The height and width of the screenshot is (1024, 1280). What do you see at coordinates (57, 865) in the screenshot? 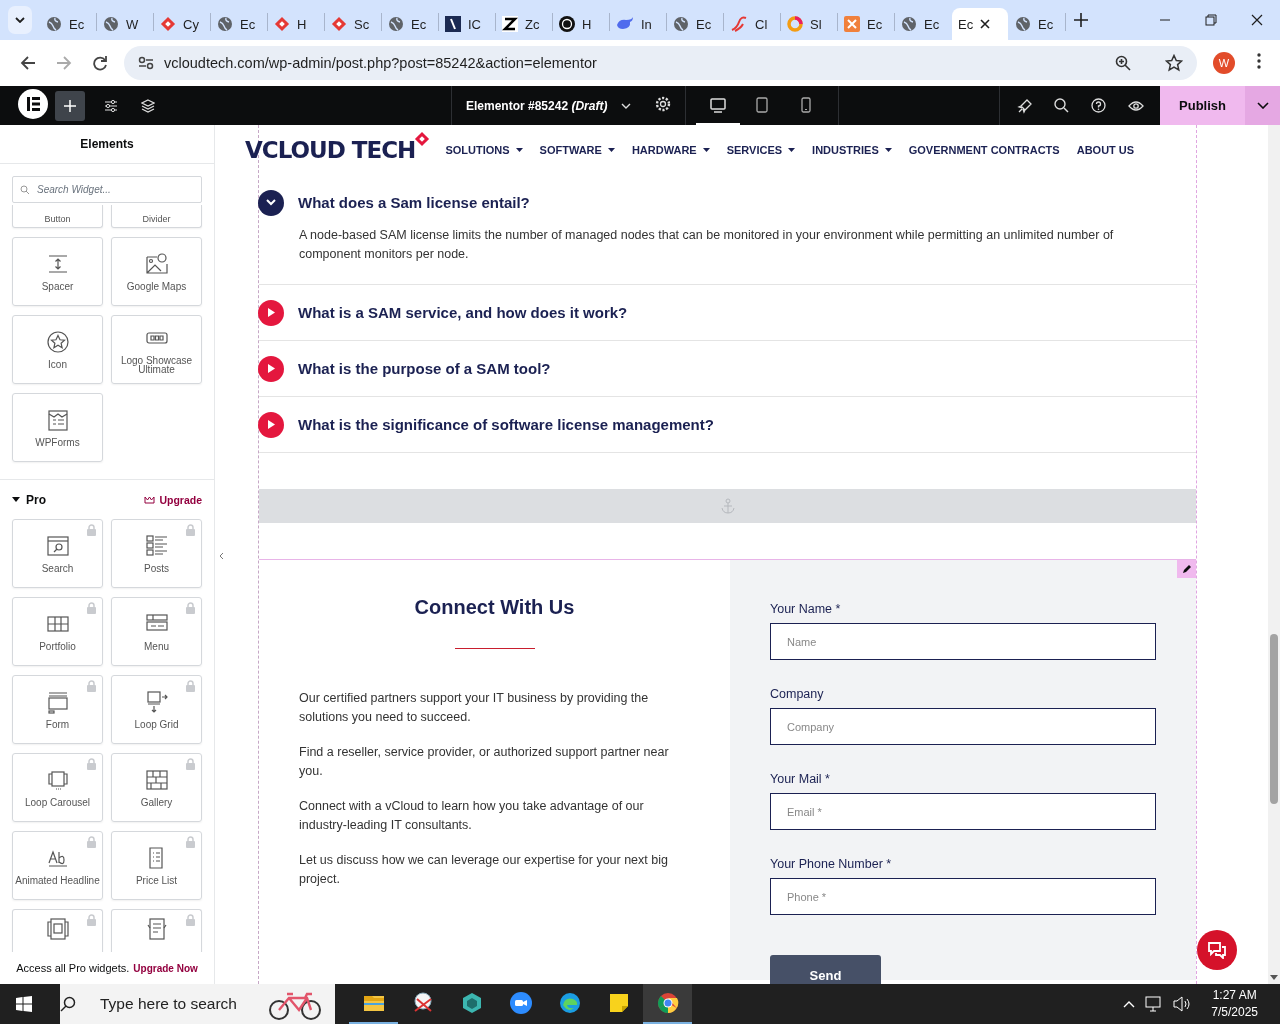
I see `widget-card: Animated Headline` at bounding box center [57, 865].